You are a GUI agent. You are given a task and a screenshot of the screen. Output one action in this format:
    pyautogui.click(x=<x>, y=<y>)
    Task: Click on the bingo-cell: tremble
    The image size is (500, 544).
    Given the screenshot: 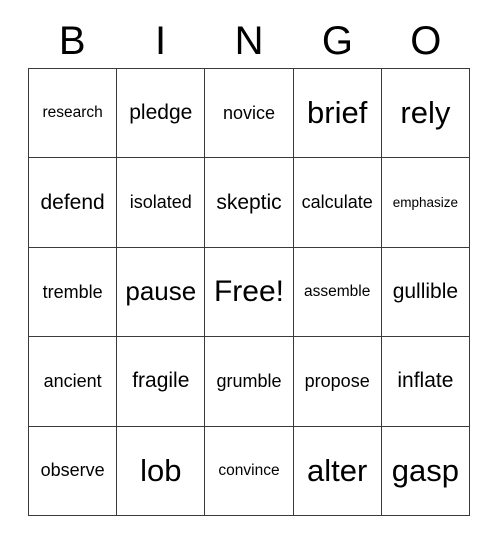 What is the action you would take?
    pyautogui.click(x=73, y=292)
    